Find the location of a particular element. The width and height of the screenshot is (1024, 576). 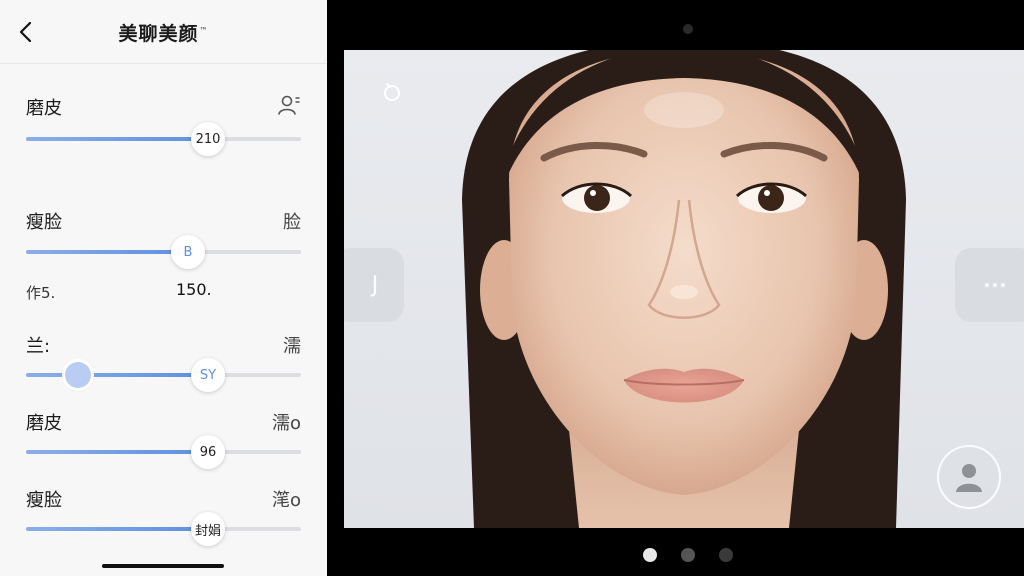

avatar-button is located at coordinates (969, 477).